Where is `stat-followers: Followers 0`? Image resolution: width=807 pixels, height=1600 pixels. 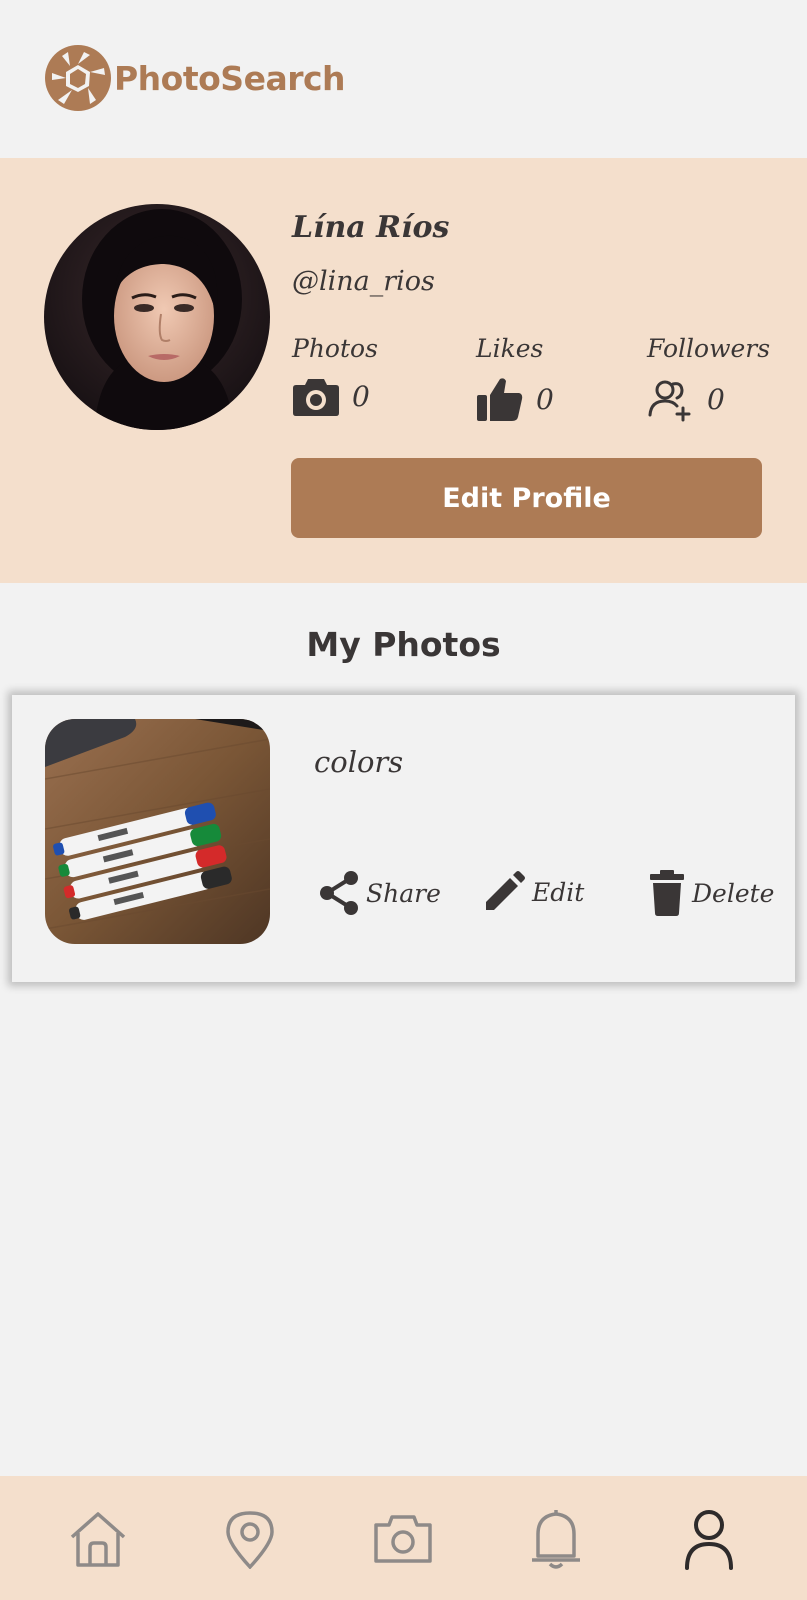
stat-followers: Followers 0 is located at coordinates (708, 378).